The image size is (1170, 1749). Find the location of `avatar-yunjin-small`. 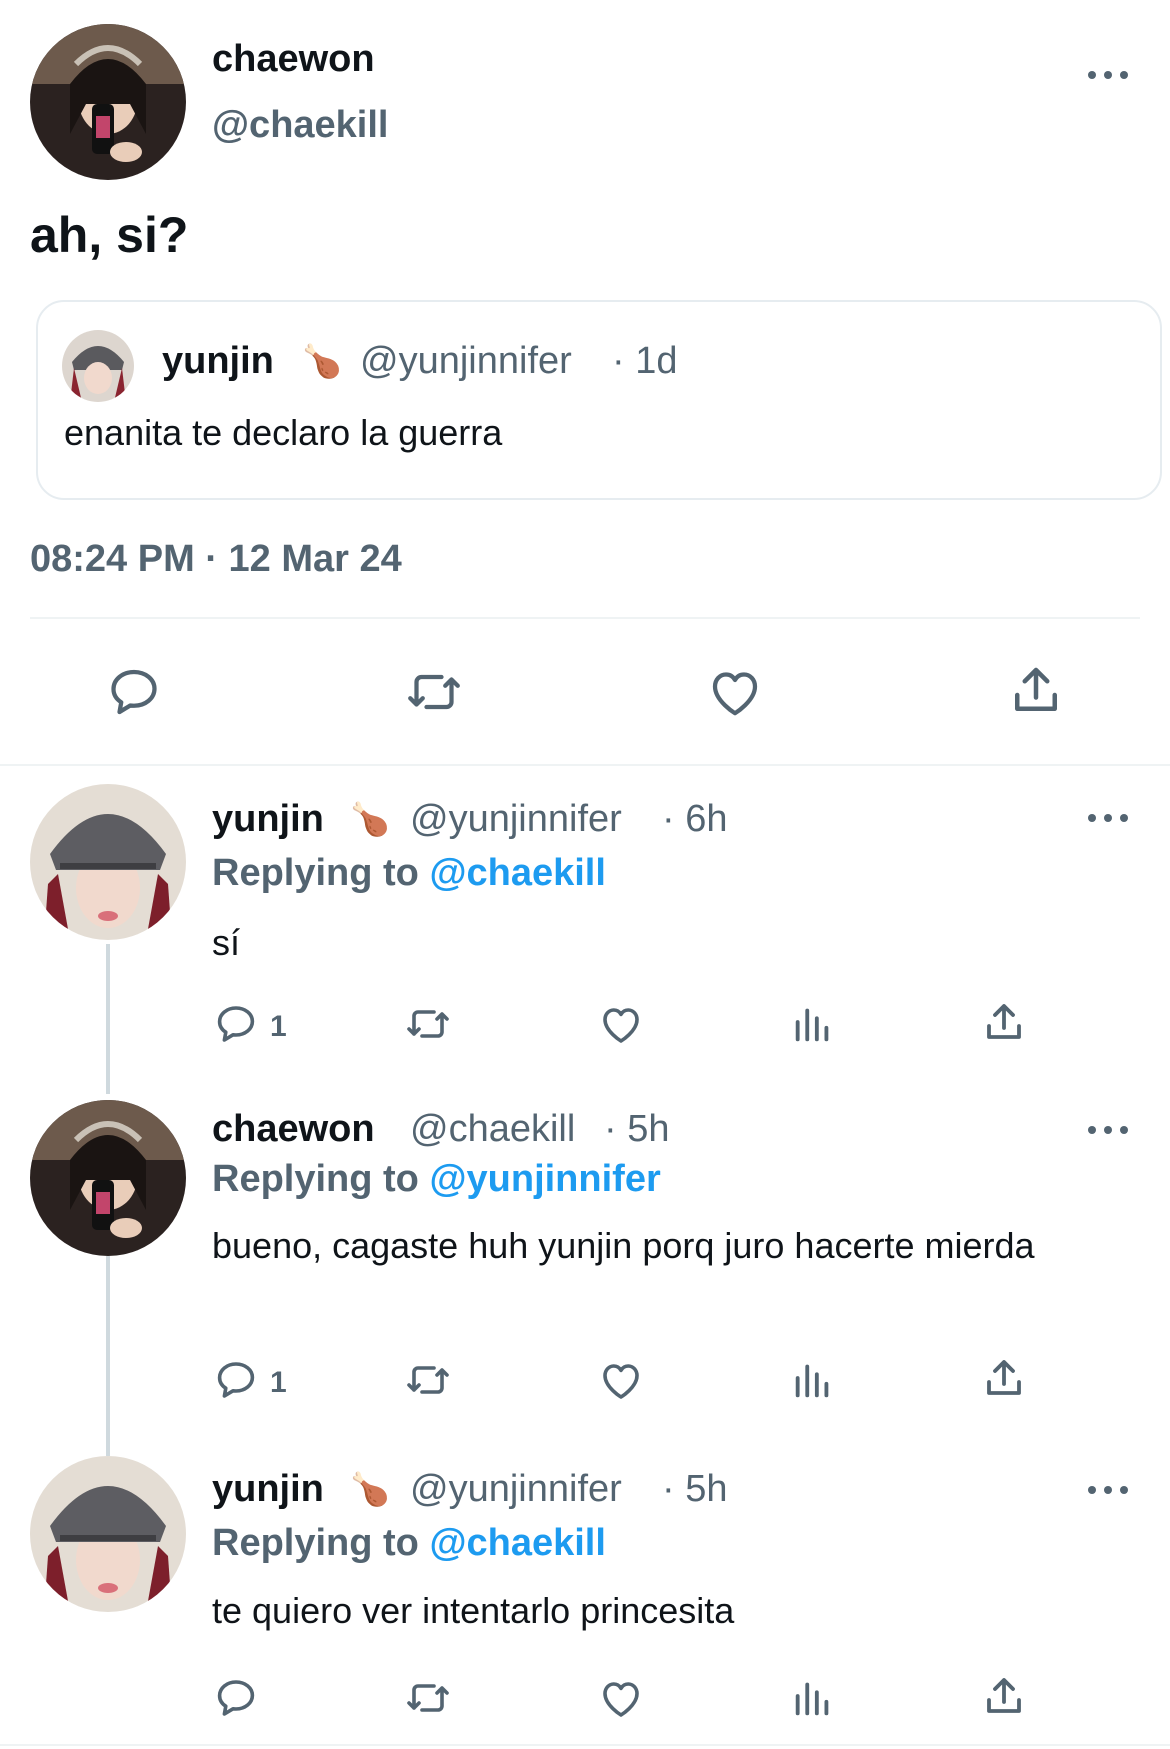

avatar-yunjin-small is located at coordinates (98, 366).